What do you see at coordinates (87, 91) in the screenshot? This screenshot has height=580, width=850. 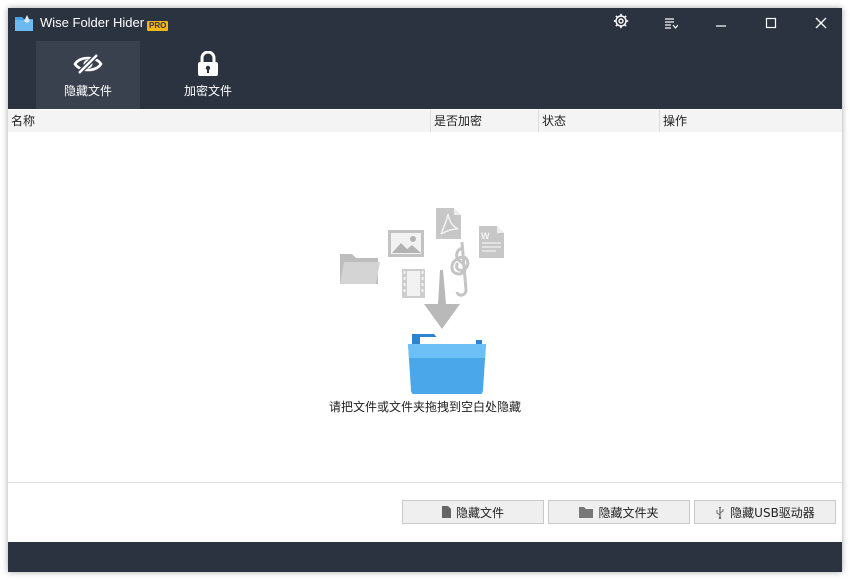 I see `tab-hide-files-label: 隐藏文件` at bounding box center [87, 91].